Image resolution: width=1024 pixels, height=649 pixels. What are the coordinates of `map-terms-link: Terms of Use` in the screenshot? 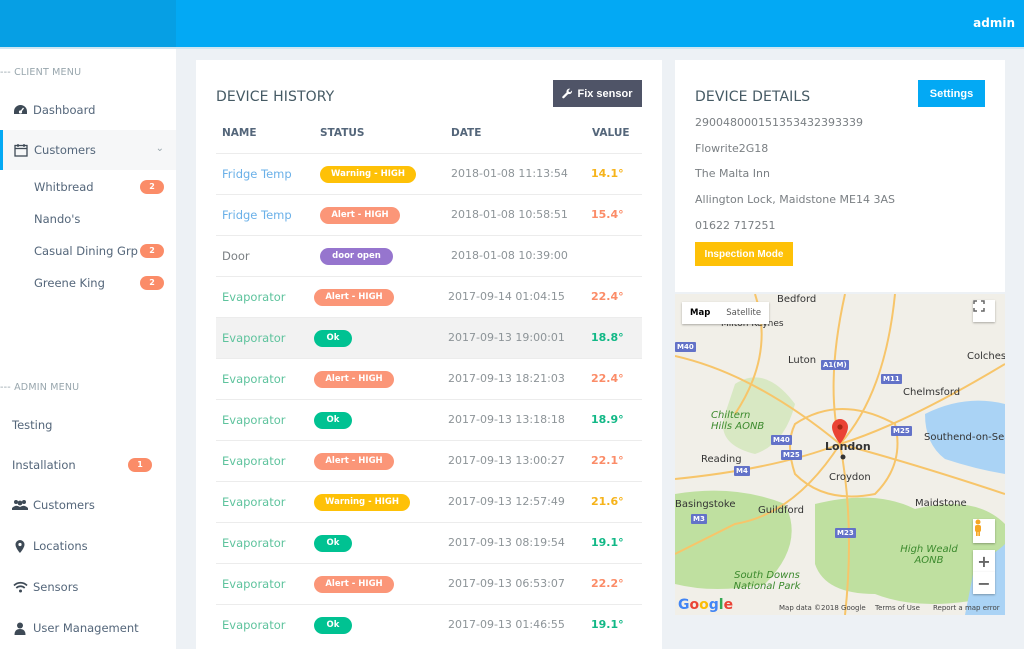 It's located at (897, 608).